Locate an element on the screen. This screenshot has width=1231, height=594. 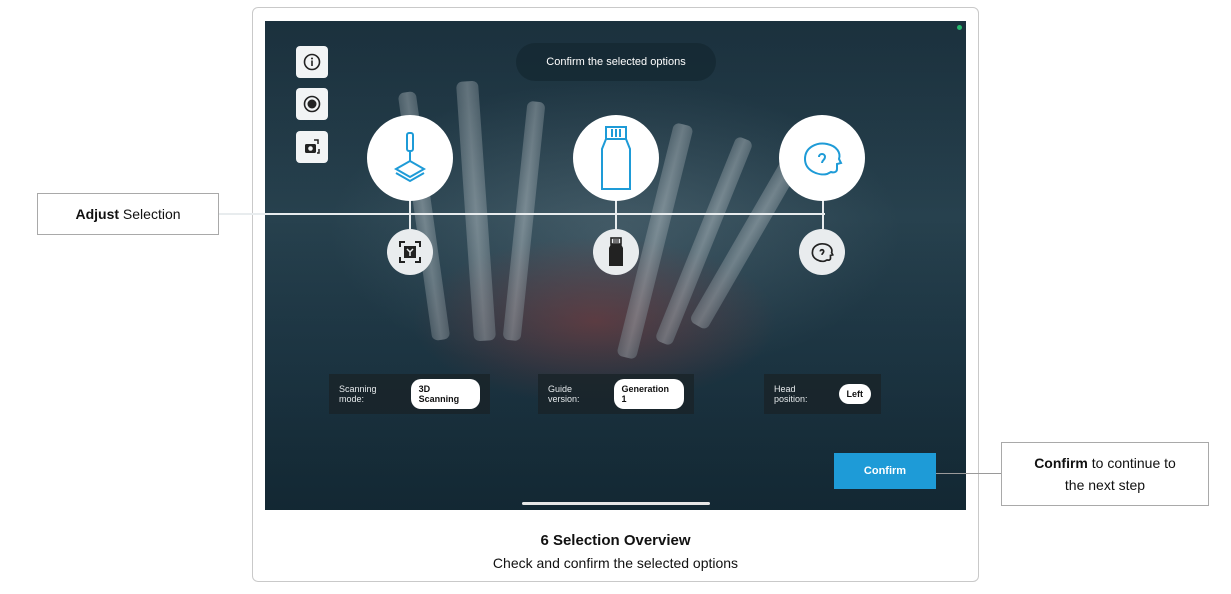
scanning-mode-small-option is located at coordinates (410, 252).